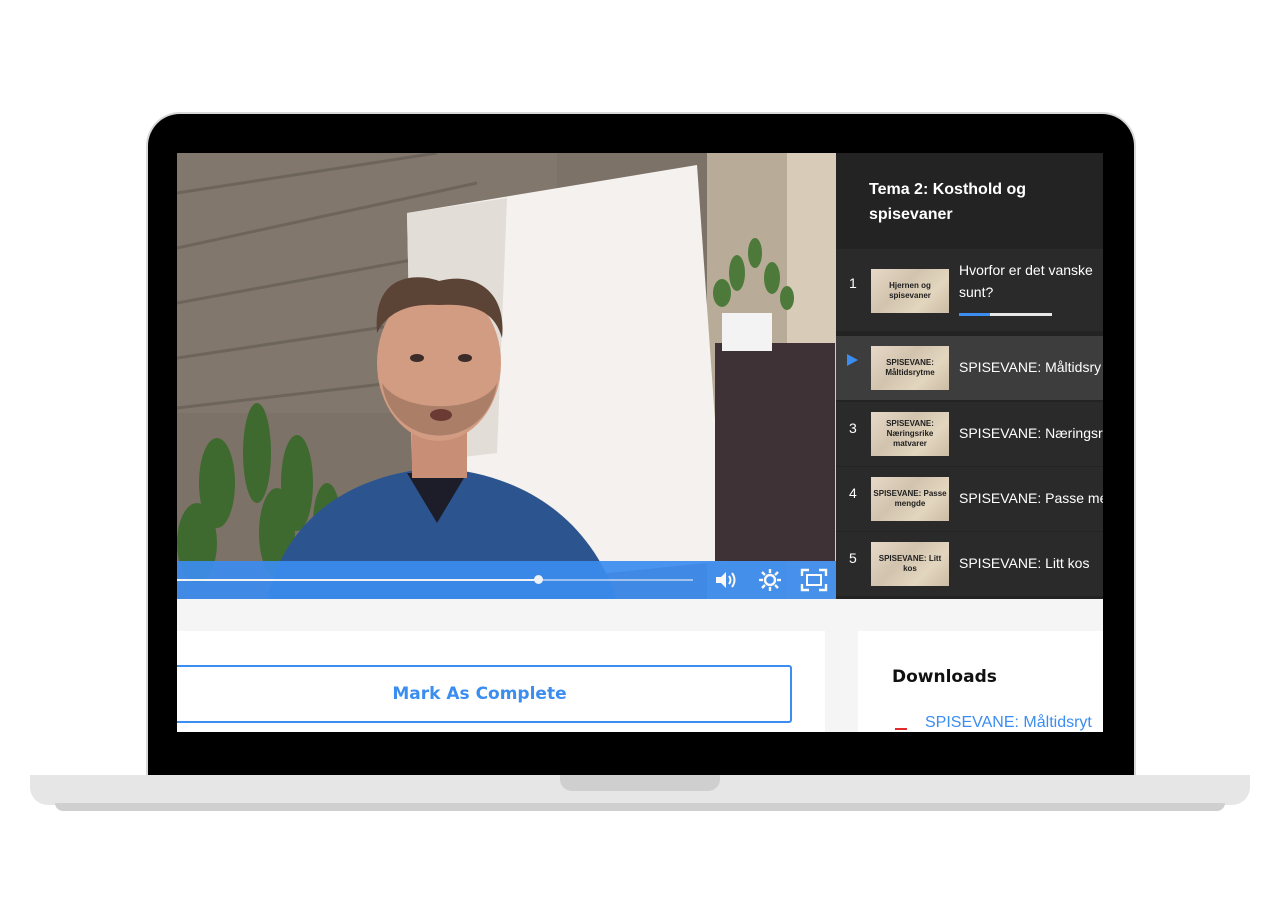 The height and width of the screenshot is (899, 1280). I want to click on playlist-item-number: 1, so click(853, 283).